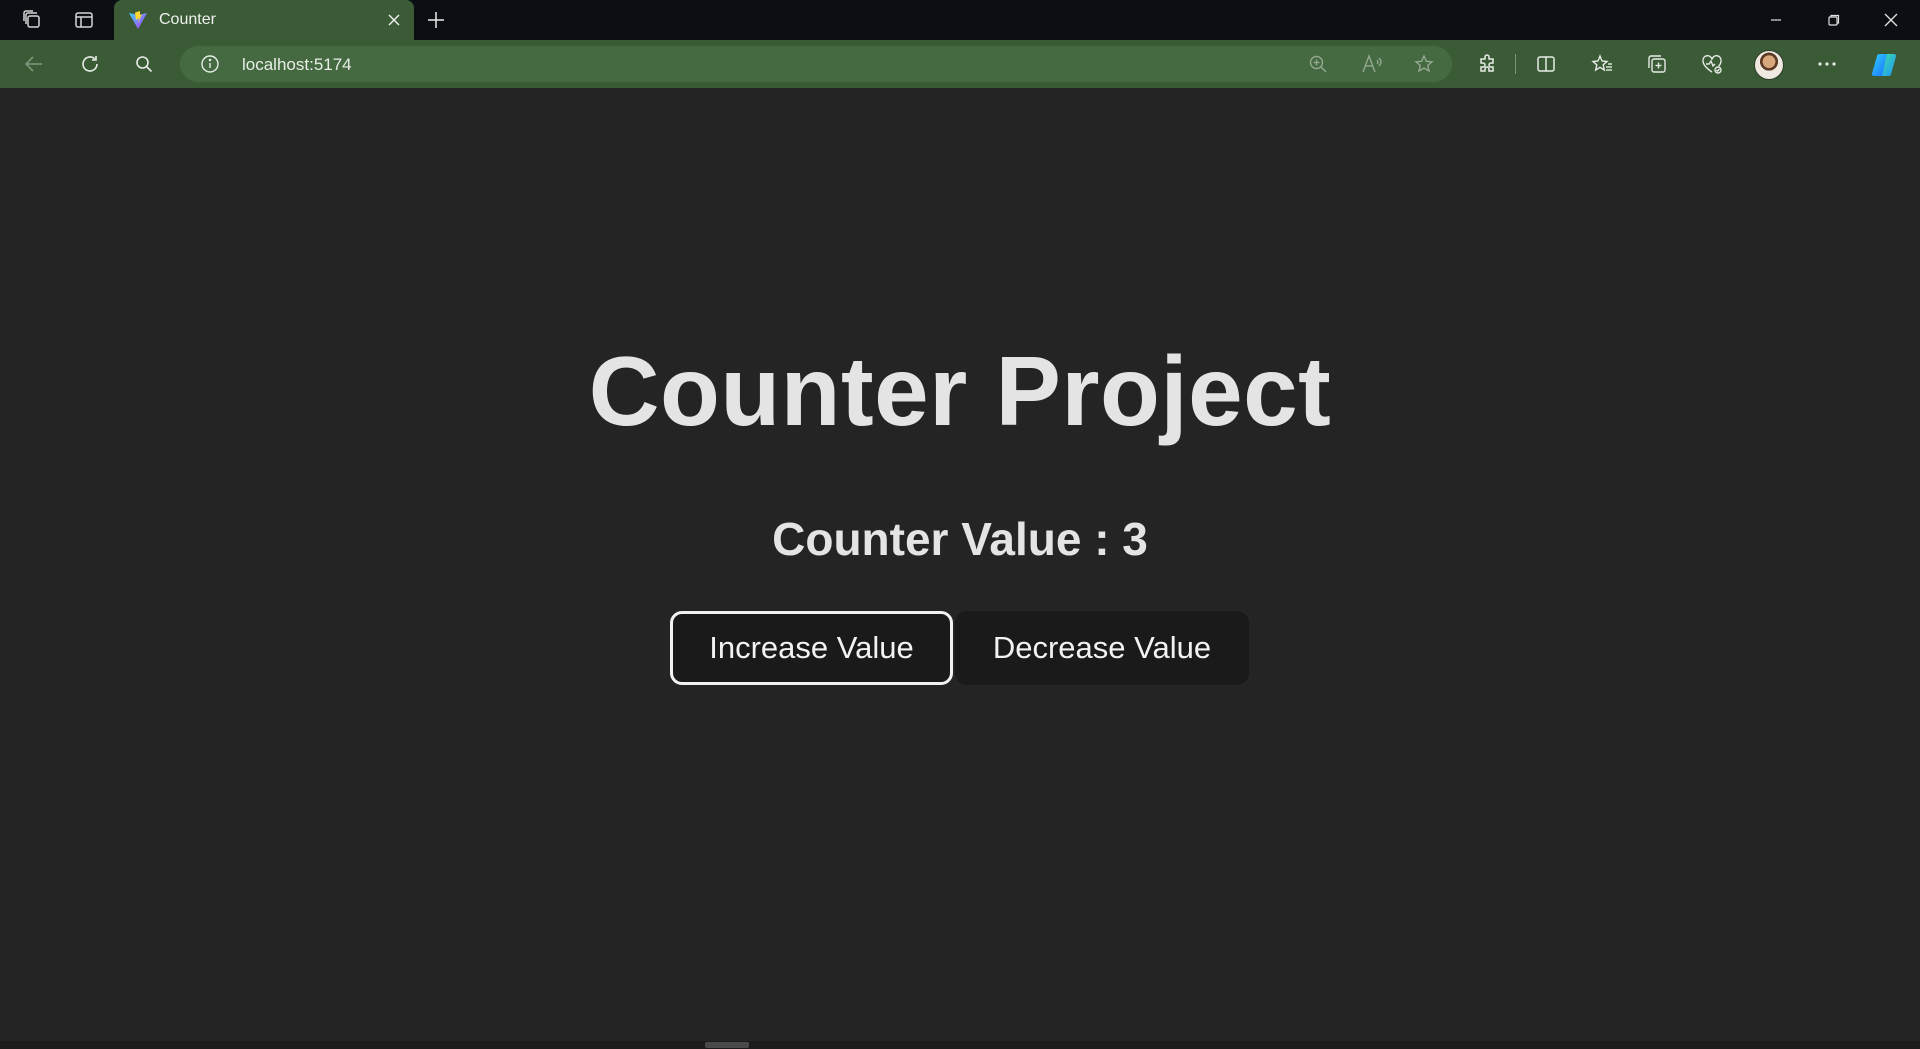 This screenshot has height=1049, width=1920. What do you see at coordinates (1657, 64) in the screenshot?
I see `collections-icon` at bounding box center [1657, 64].